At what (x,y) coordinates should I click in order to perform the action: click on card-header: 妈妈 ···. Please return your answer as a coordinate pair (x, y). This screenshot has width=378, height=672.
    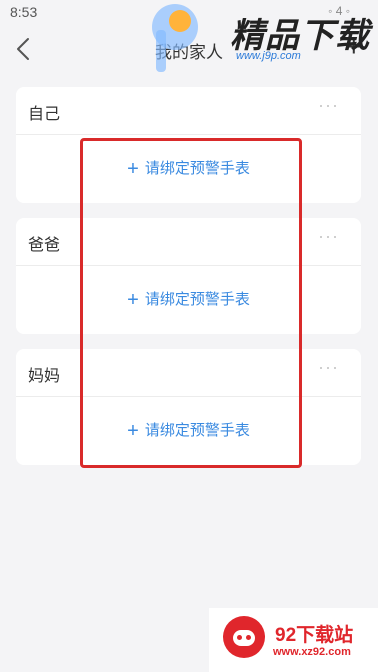
    Looking at the image, I should click on (188, 373).